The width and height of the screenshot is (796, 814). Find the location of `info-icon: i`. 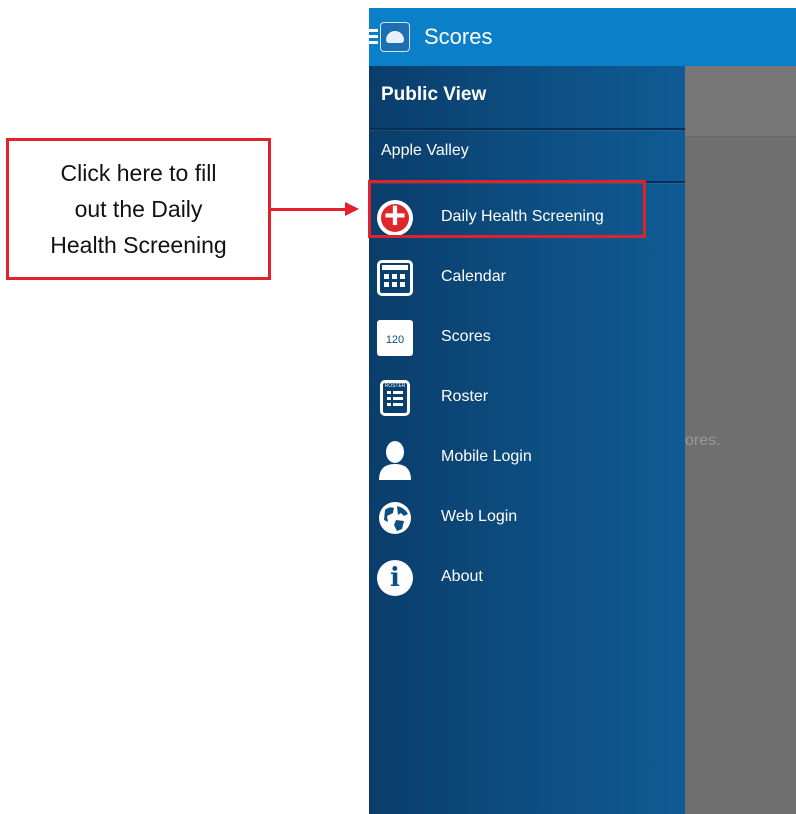

info-icon: i is located at coordinates (395, 578).